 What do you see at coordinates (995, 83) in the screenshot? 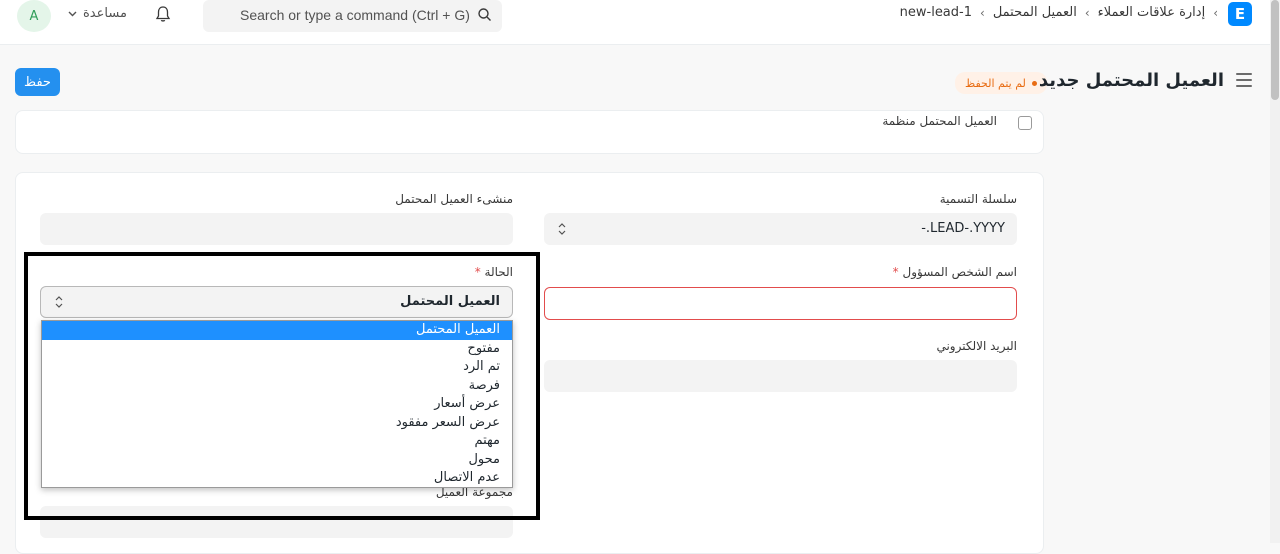
I see `status-text: لم يتم الحفظ` at bounding box center [995, 83].